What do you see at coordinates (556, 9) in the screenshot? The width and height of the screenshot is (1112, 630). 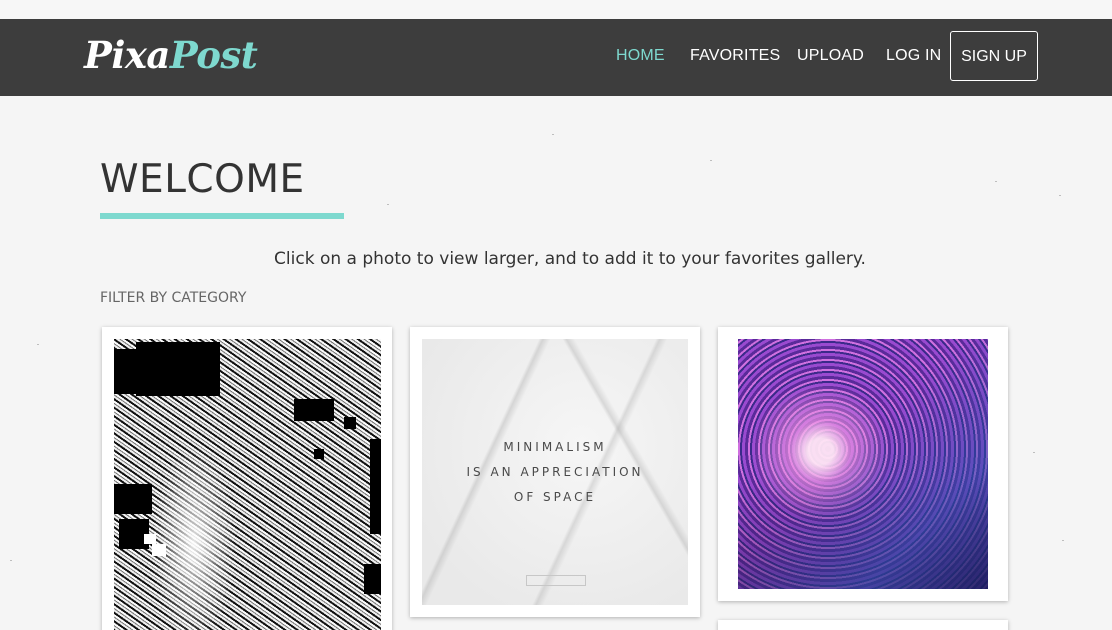 I see `top-strip` at bounding box center [556, 9].